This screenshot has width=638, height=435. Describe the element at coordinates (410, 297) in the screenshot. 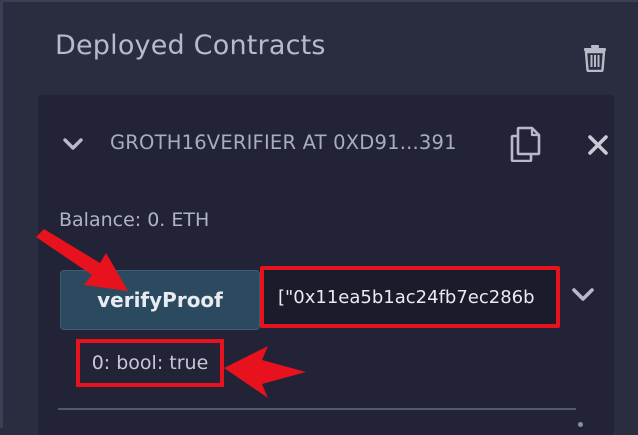

I see `verify-proof-args-input: ["0x11ea5b1ac24fb7ec286b` at that location.